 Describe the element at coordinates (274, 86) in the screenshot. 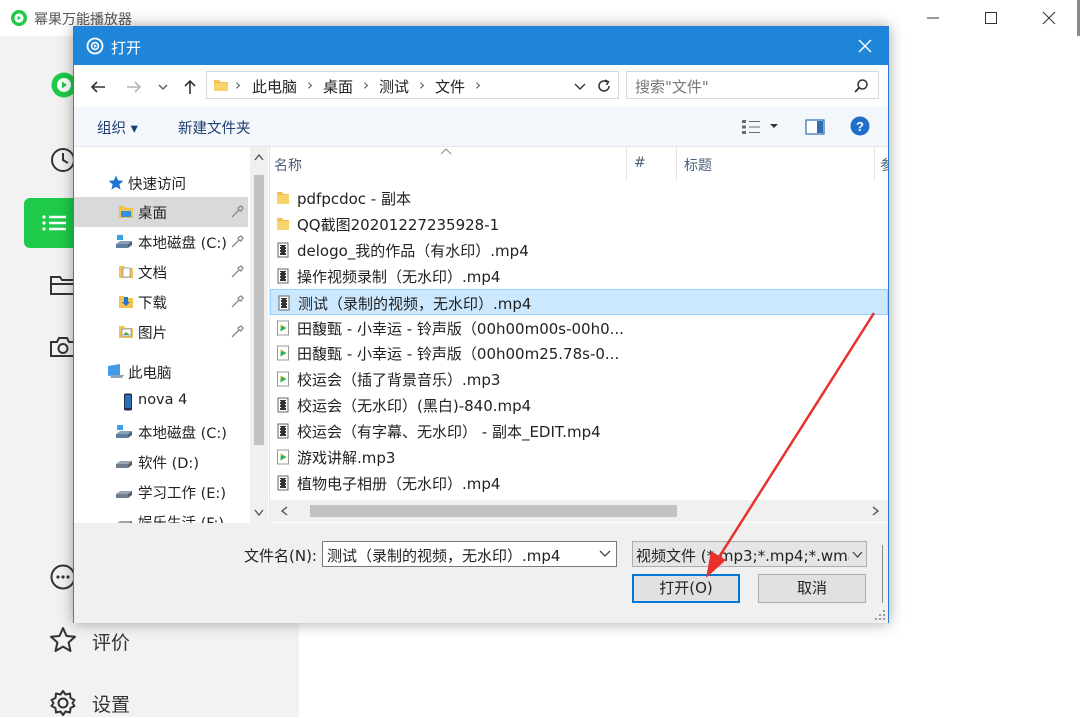

I see `breadcrumb-this-pc: 此电脑` at that location.